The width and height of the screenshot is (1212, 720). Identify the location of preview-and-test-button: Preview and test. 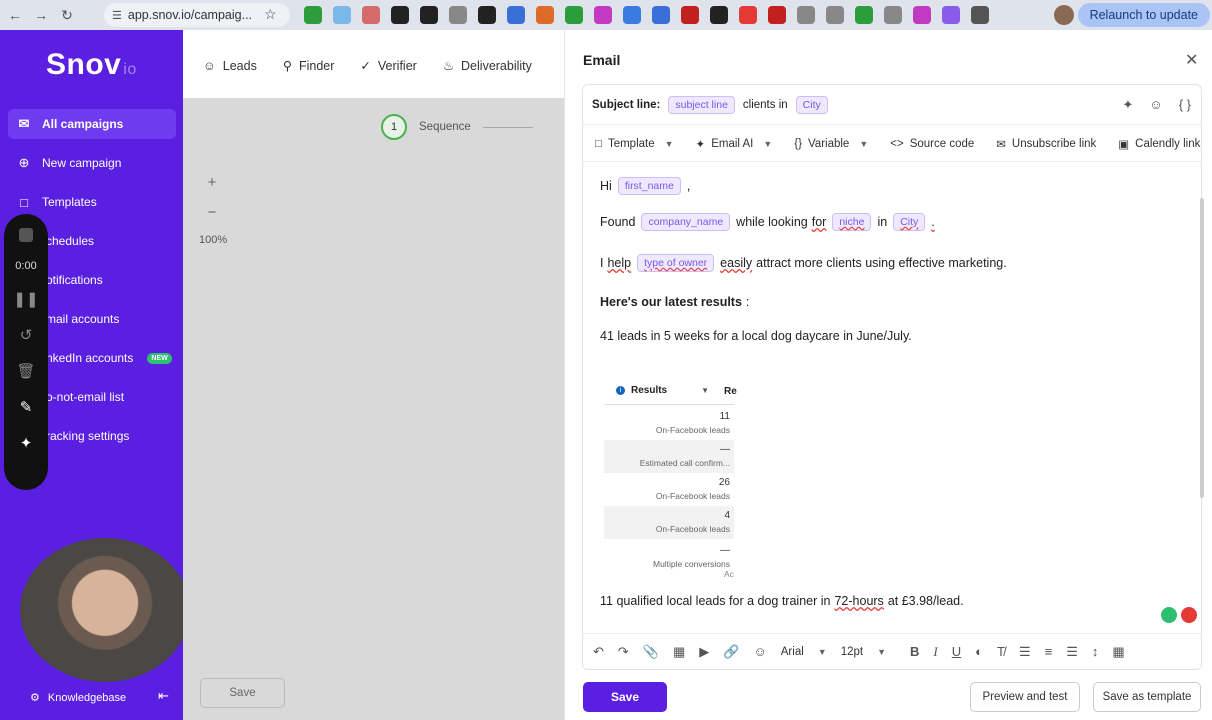
(1025, 697).